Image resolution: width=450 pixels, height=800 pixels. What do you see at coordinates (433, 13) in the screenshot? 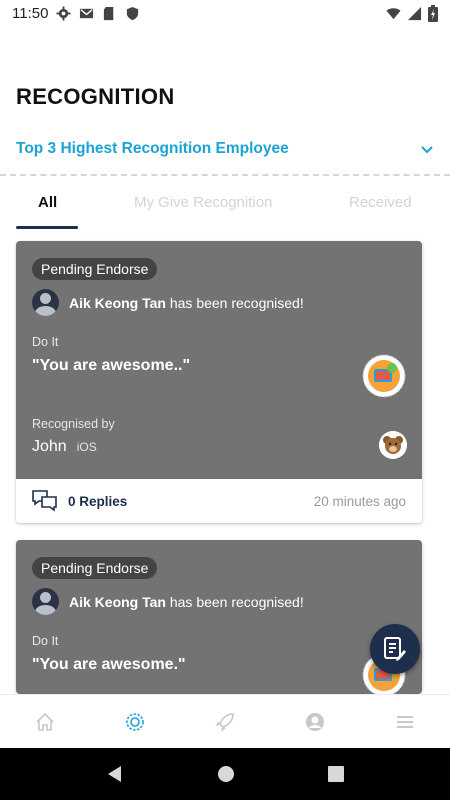
I see `battery-icon` at bounding box center [433, 13].